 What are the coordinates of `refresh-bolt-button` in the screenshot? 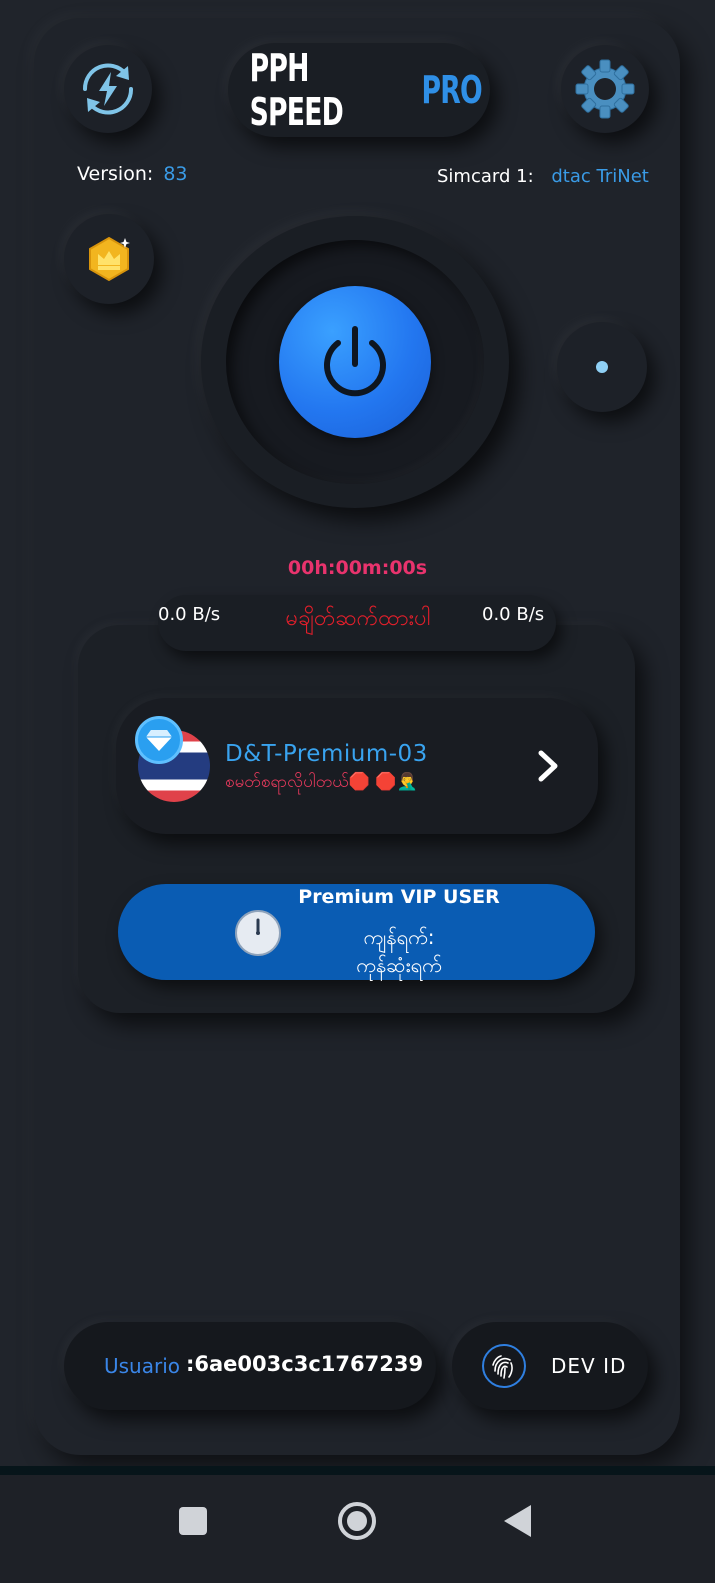 It's located at (108, 89).